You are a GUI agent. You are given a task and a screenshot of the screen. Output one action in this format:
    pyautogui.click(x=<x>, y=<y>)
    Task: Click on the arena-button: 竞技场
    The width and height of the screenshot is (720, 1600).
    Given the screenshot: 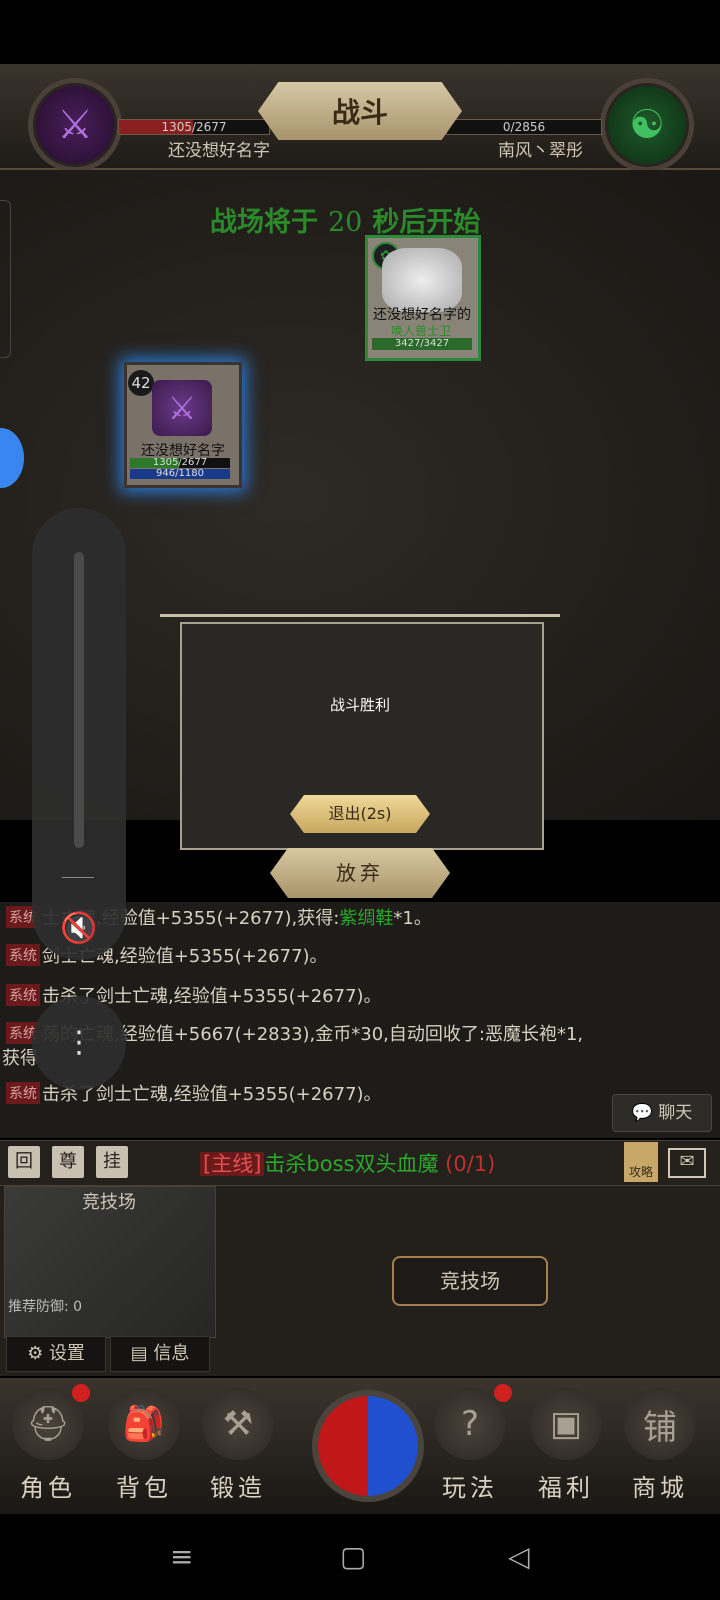 What is the action you would take?
    pyautogui.click(x=470, y=1281)
    